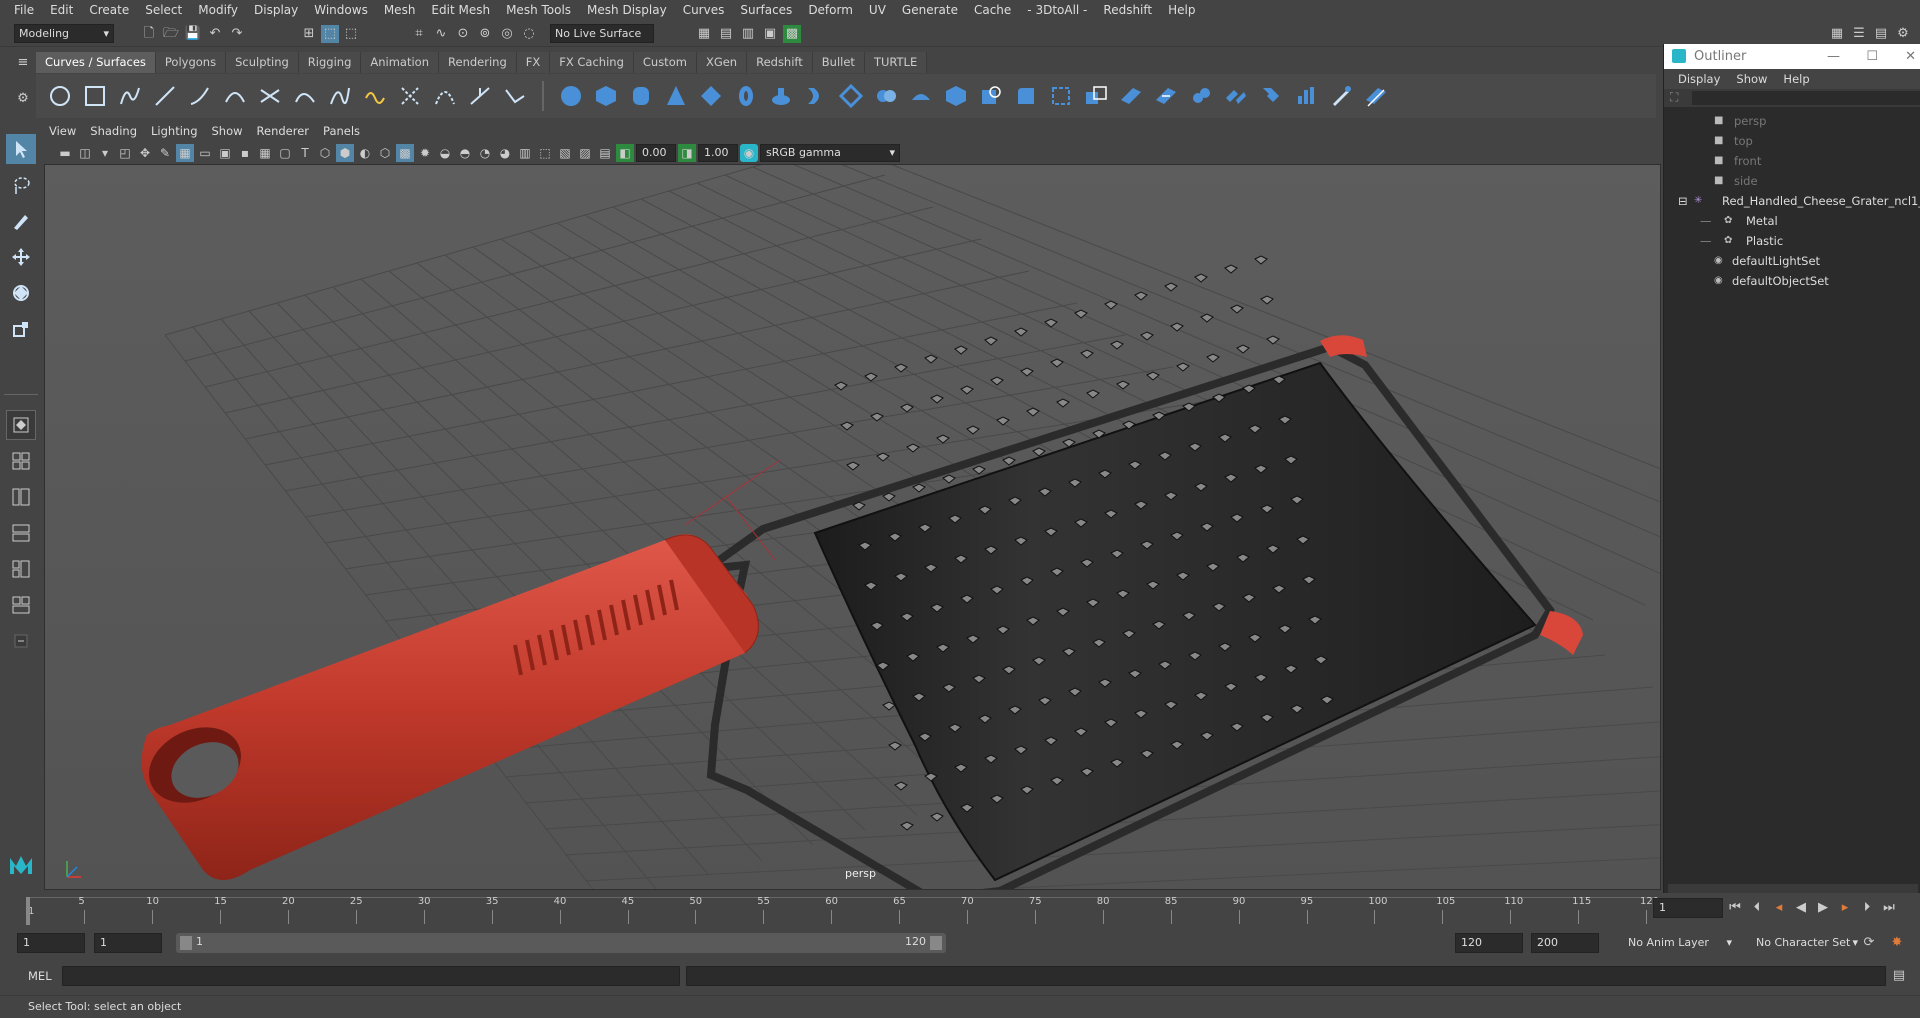 This screenshot has width=1920, height=1018. I want to click on safe-action-icon: ▢, so click(285, 153).